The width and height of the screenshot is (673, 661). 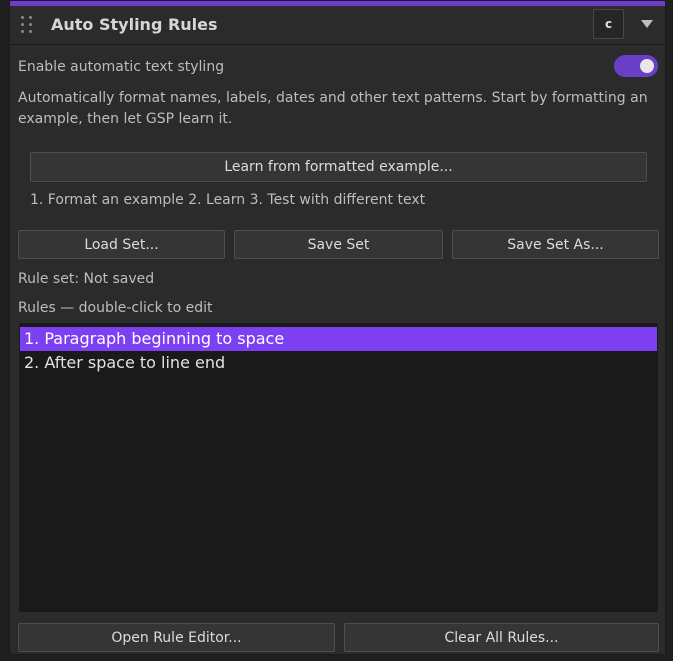 I want to click on panel-header: Auto Styling Rules c, so click(x=337, y=25).